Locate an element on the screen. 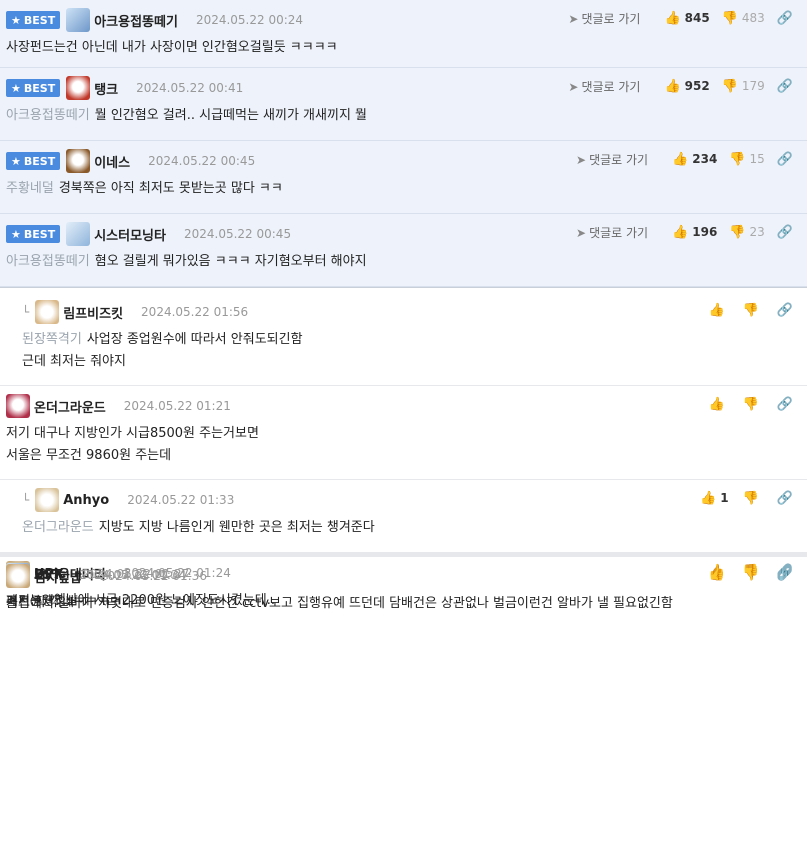  comment-text-line2: 근데 최저는 줘야지 is located at coordinates (74, 361).